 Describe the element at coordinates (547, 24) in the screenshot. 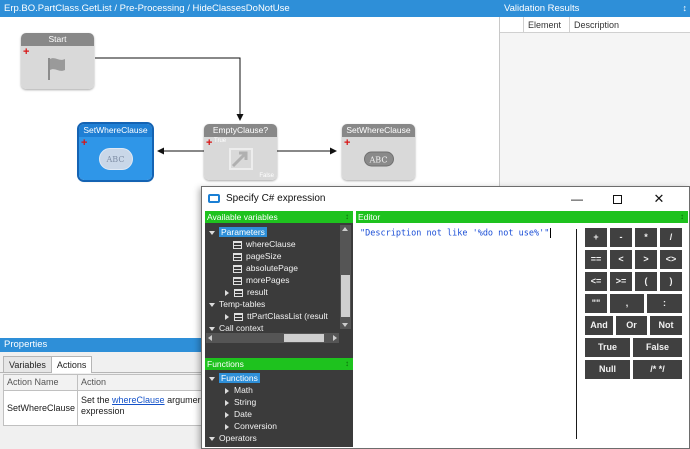

I see `column-element: Element` at that location.